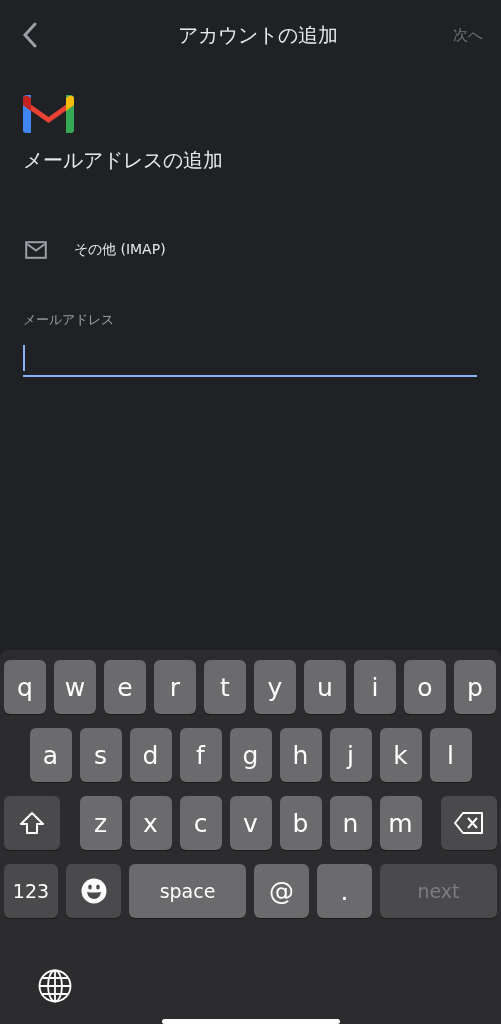  What do you see at coordinates (200, 823) in the screenshot?
I see `letter-key: c` at bounding box center [200, 823].